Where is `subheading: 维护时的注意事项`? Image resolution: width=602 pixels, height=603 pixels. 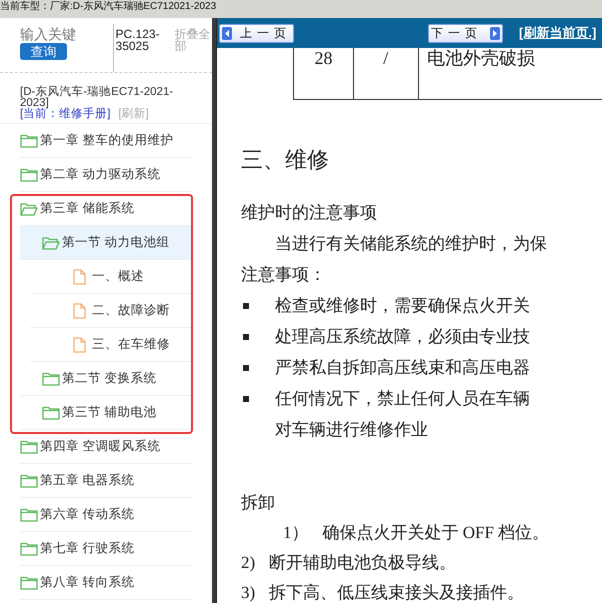 subheading: 维护时的注意事项 is located at coordinates (309, 213).